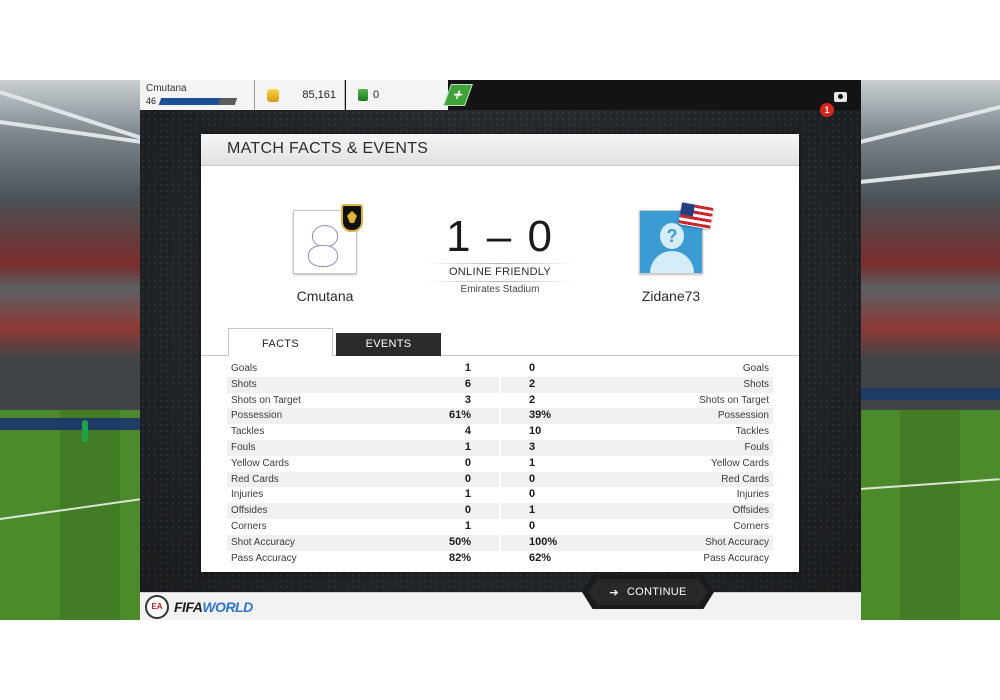 The image size is (1000, 700). I want to click on card-title: MATCH FACTS & EVENTS, so click(328, 148).